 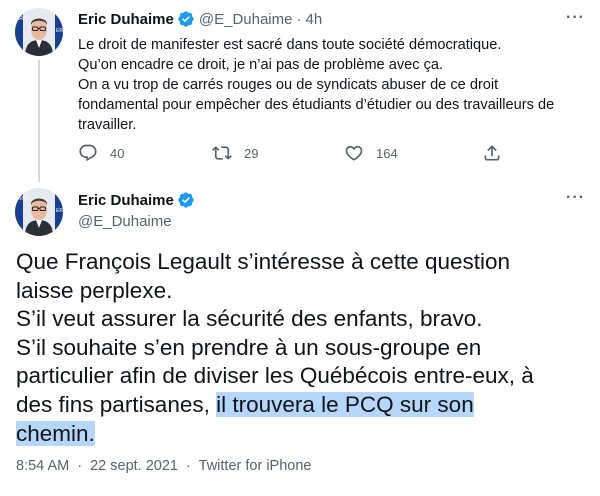 What do you see at coordinates (492, 153) in the screenshot?
I see `share-icon` at bounding box center [492, 153].